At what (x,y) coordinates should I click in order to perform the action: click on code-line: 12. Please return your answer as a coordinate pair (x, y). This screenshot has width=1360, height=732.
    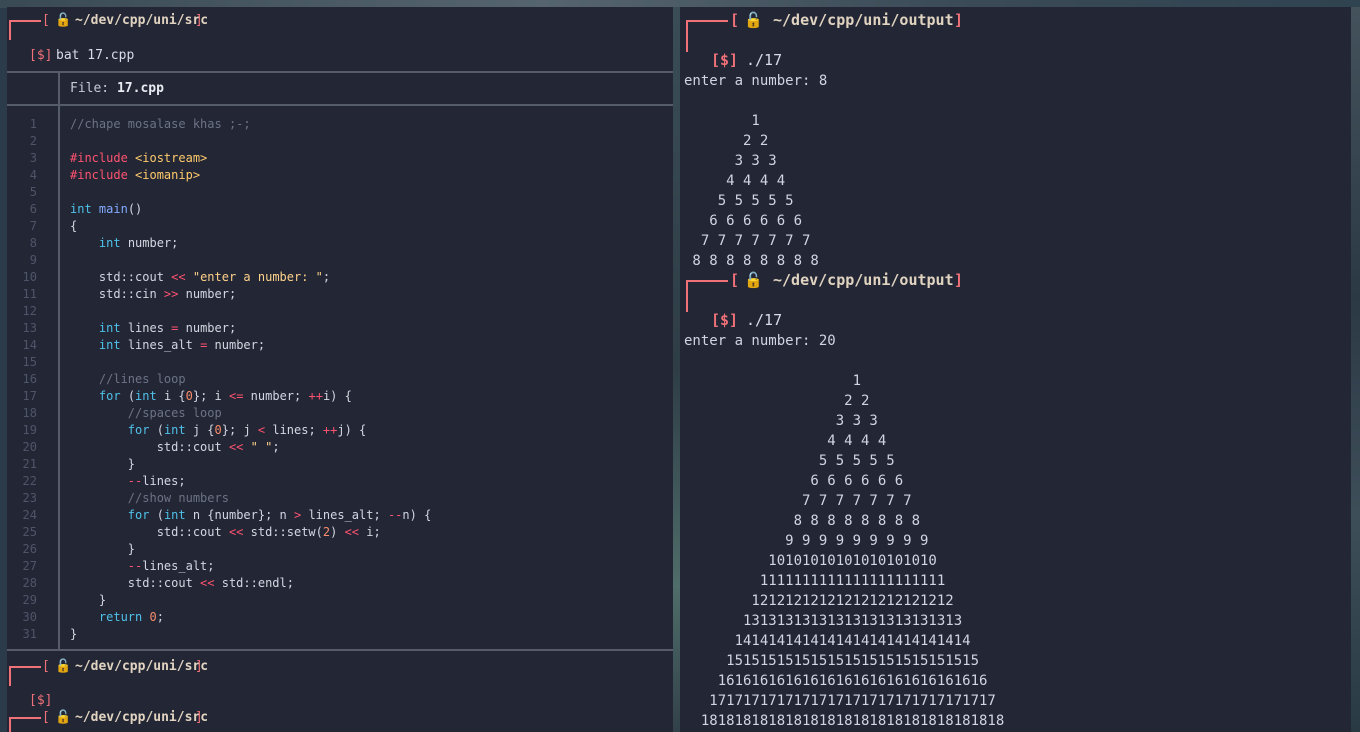
    Looking at the image, I should click on (340, 311).